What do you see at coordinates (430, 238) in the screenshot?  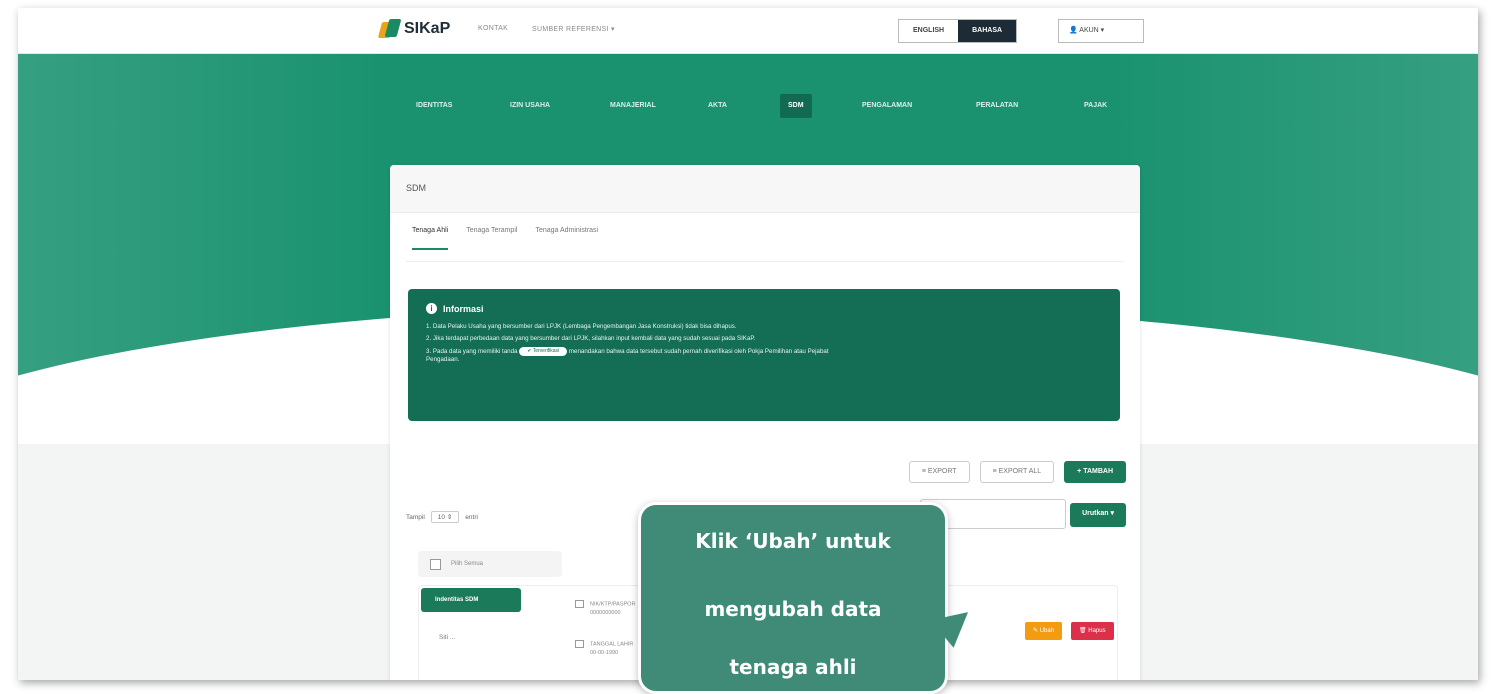 I see `tab-tenaga-ahli: Tenaga Ahli` at bounding box center [430, 238].